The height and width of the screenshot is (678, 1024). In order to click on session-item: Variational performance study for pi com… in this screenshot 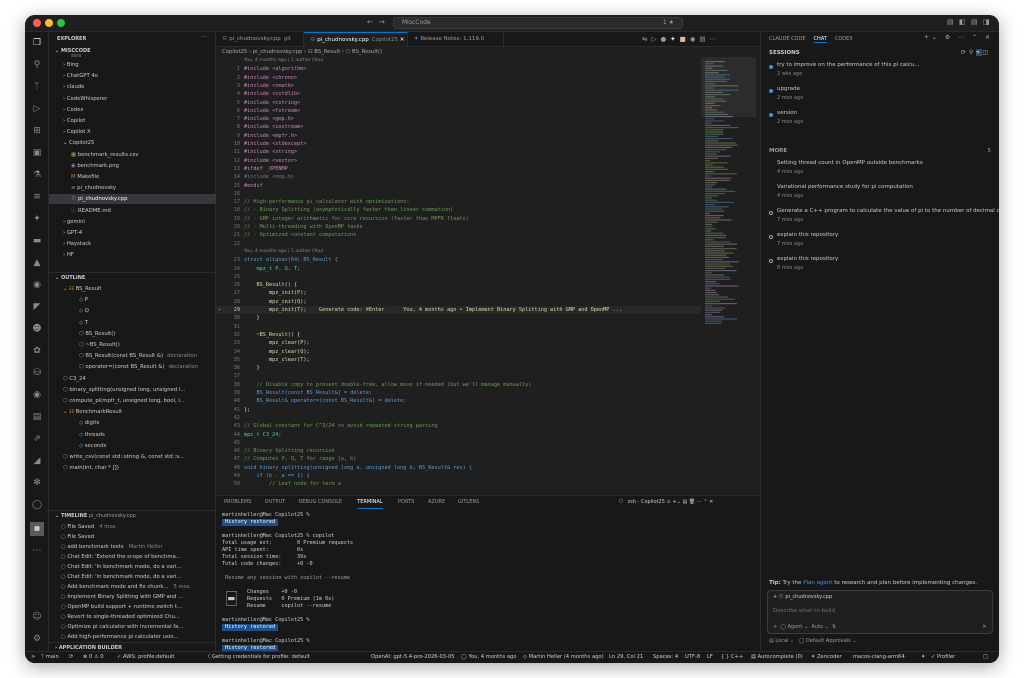, I will do `click(881, 195)`.